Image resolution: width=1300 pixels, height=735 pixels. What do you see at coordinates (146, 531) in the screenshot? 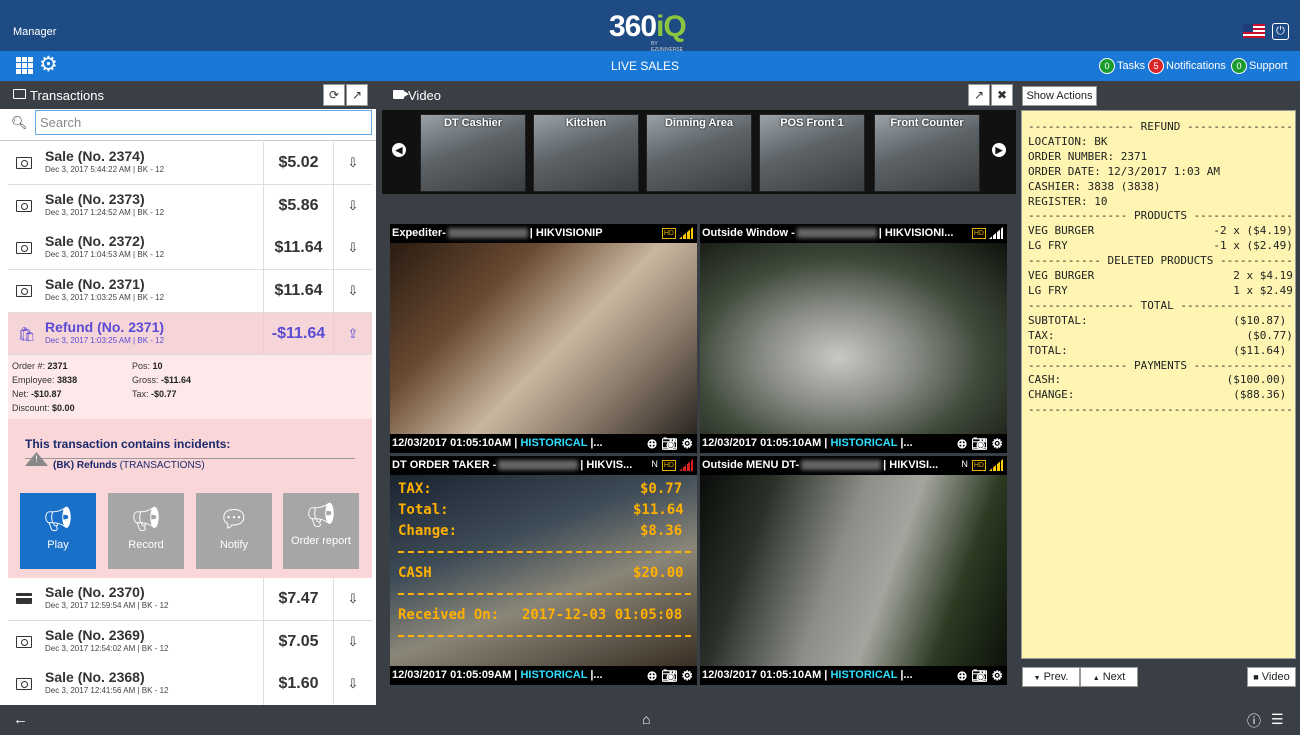
I see `record-button: 📢︎ Record` at bounding box center [146, 531].